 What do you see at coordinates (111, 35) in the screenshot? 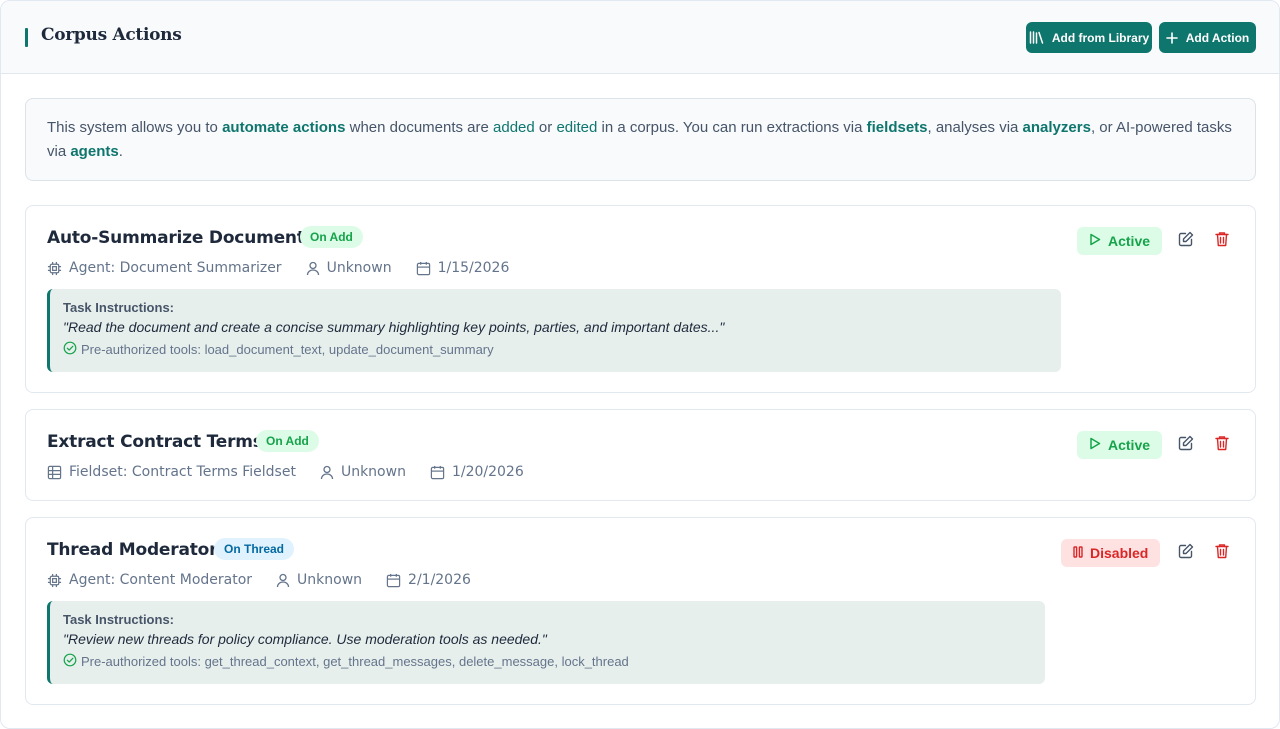
I see `page-title: Corpus Actions` at bounding box center [111, 35].